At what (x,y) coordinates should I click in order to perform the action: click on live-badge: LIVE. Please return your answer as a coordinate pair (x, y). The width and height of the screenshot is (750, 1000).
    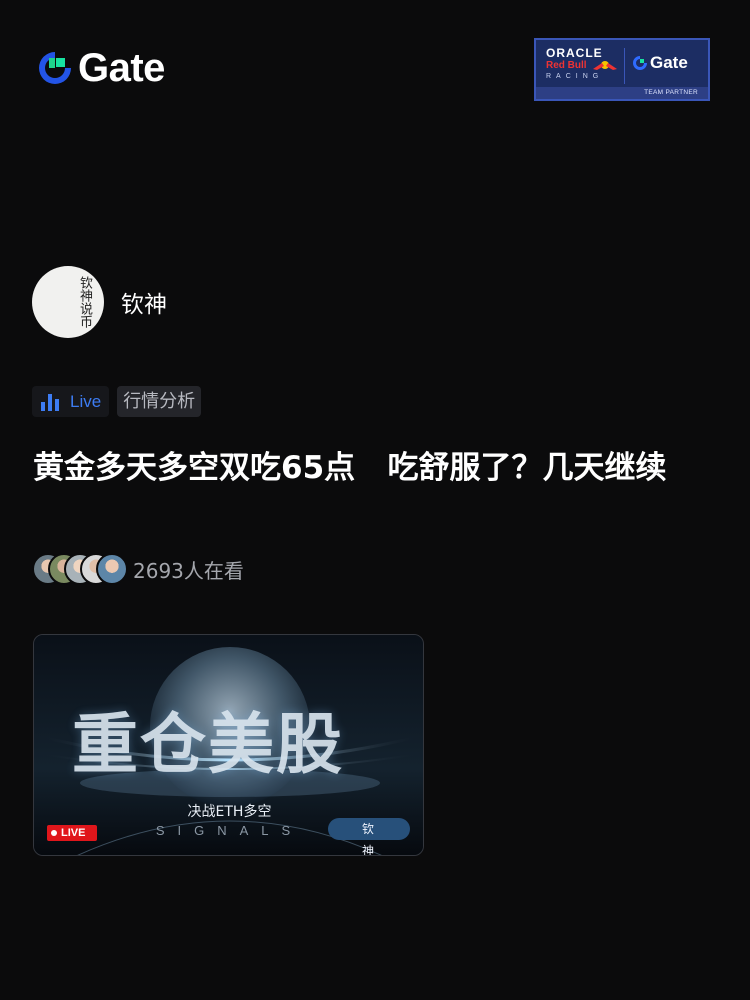
    Looking at the image, I should click on (72, 833).